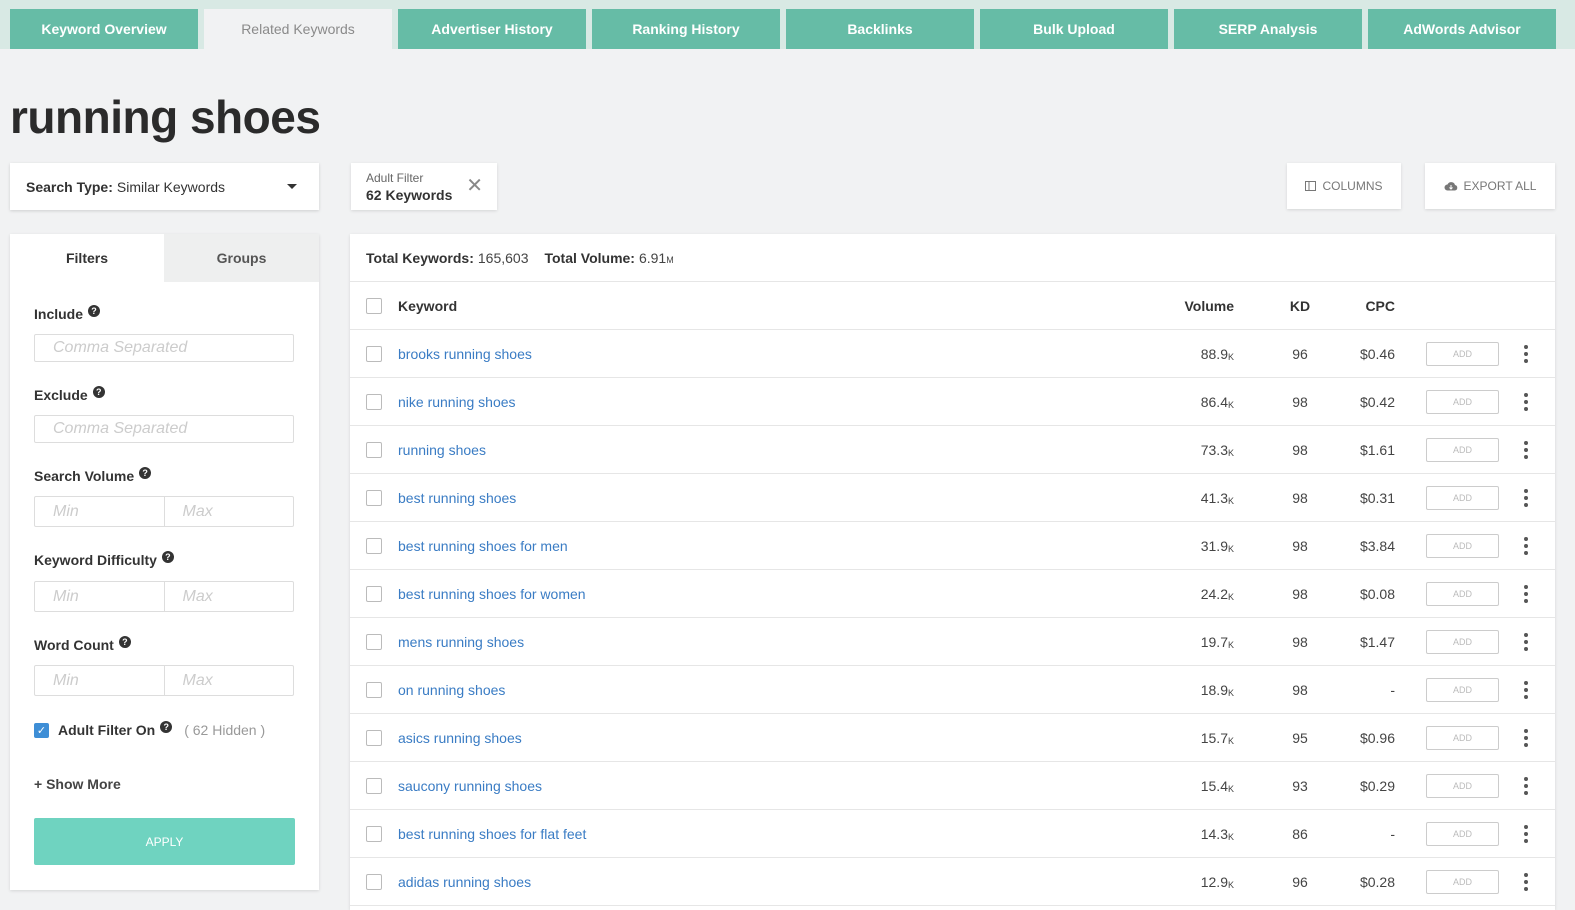  I want to click on kd-cell: 98, so click(1300, 449).